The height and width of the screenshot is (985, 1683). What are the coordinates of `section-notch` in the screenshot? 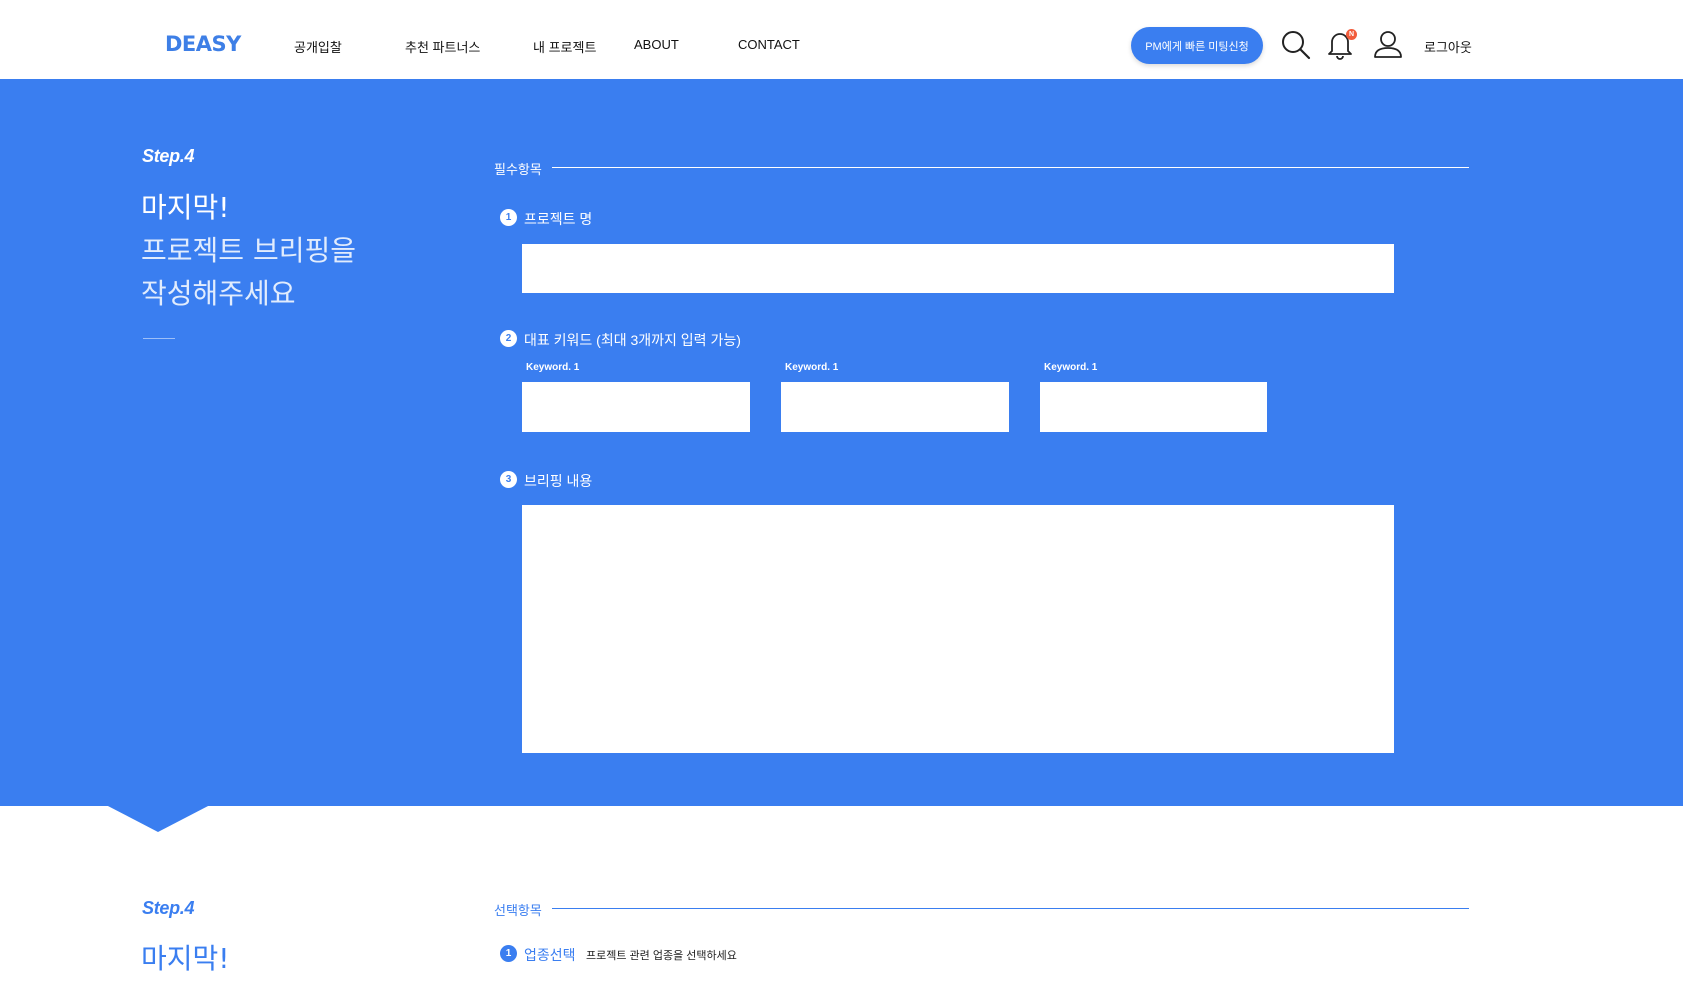 It's located at (158, 818).